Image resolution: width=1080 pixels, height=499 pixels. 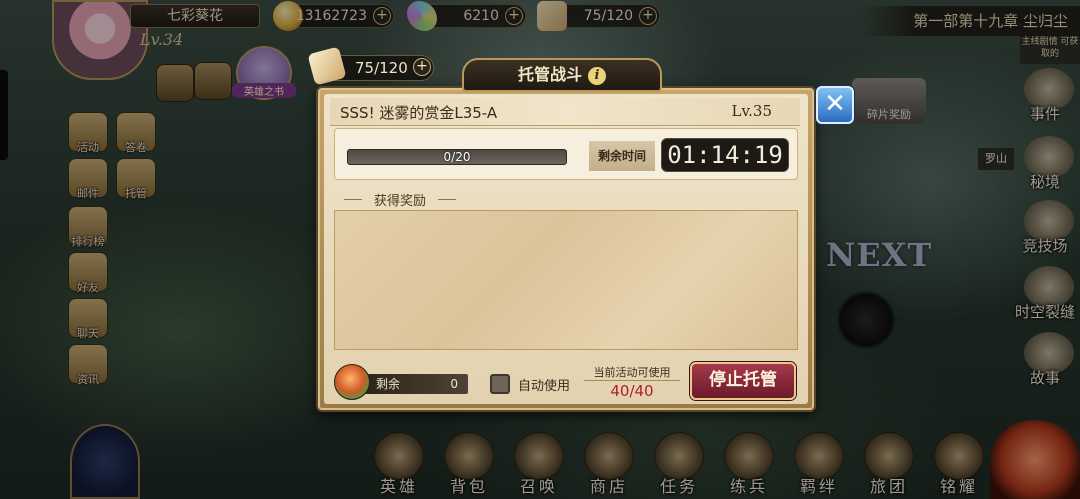 I want to click on dialog-footer: 剩余 0 自动使用 当前活动可使用 40/40 停止托管, so click(x=566, y=382).